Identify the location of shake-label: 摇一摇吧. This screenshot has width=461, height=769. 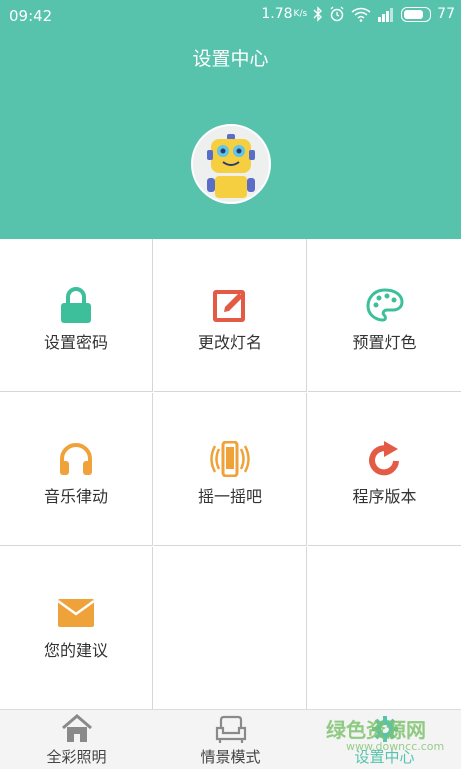
(229, 496).